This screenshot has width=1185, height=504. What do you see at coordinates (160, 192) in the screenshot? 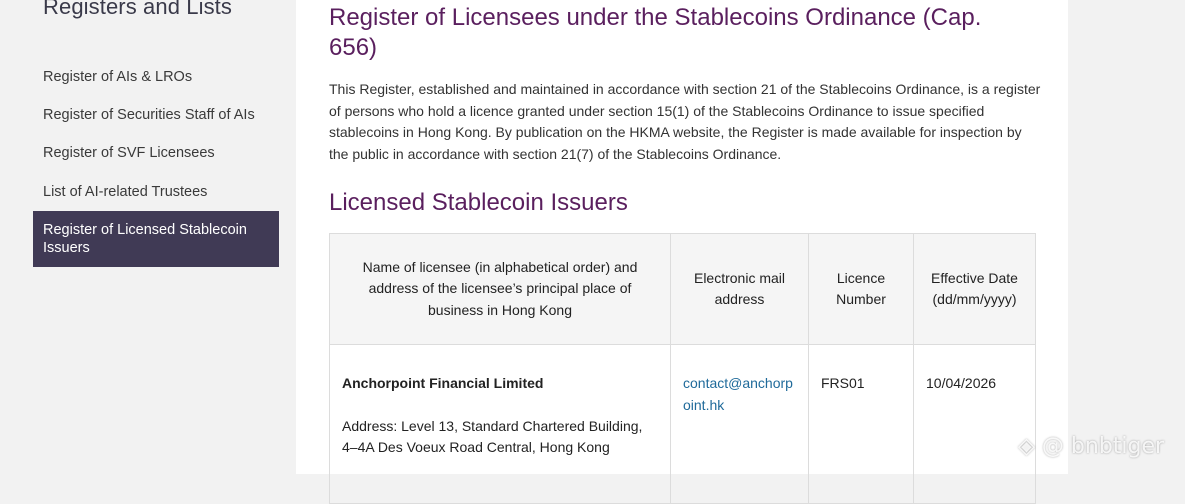
I see `sidebar-item-ai-related-trustees: List of AI-related Trustees` at bounding box center [160, 192].